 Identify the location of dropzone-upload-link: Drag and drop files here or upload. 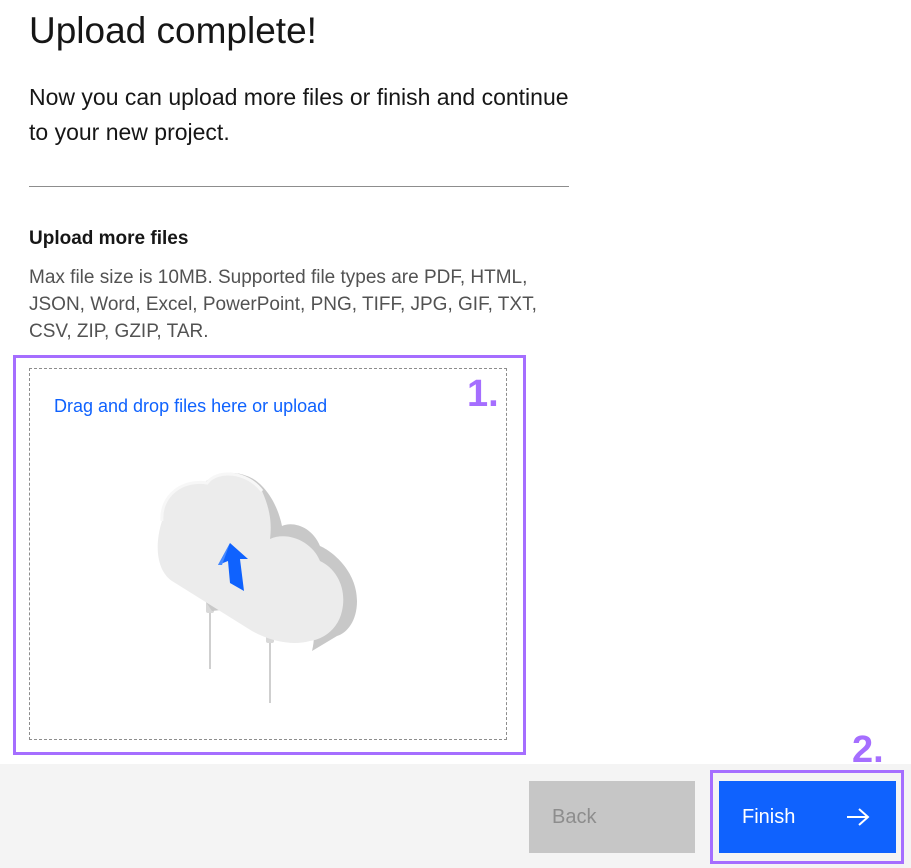
(190, 406).